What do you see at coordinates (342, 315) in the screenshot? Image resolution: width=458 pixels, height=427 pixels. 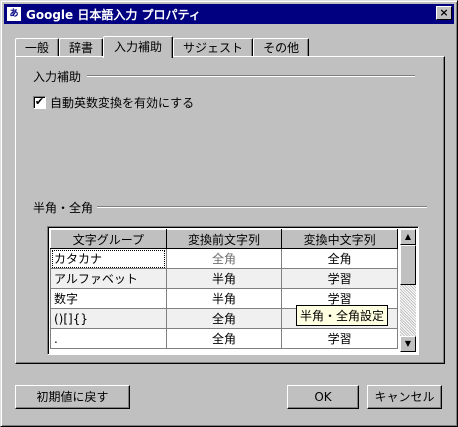 I see `tooltip: 半角・全角設定` at bounding box center [342, 315].